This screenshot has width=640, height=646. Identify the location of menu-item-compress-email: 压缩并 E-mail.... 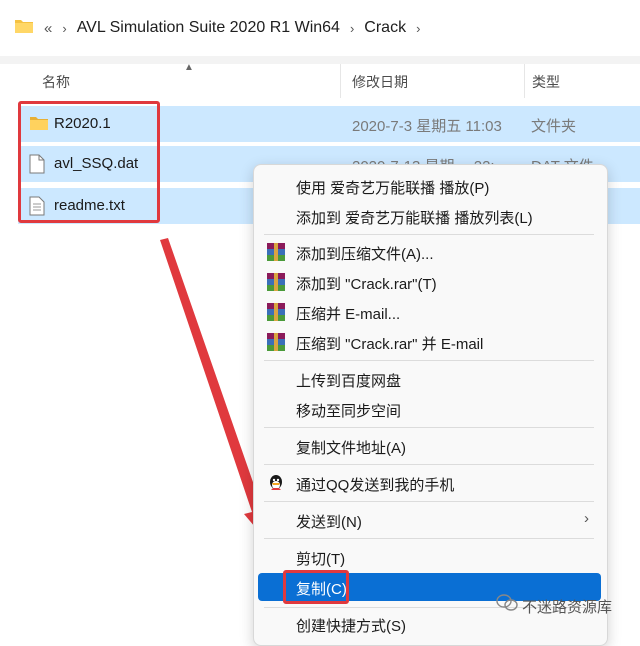
(429, 312).